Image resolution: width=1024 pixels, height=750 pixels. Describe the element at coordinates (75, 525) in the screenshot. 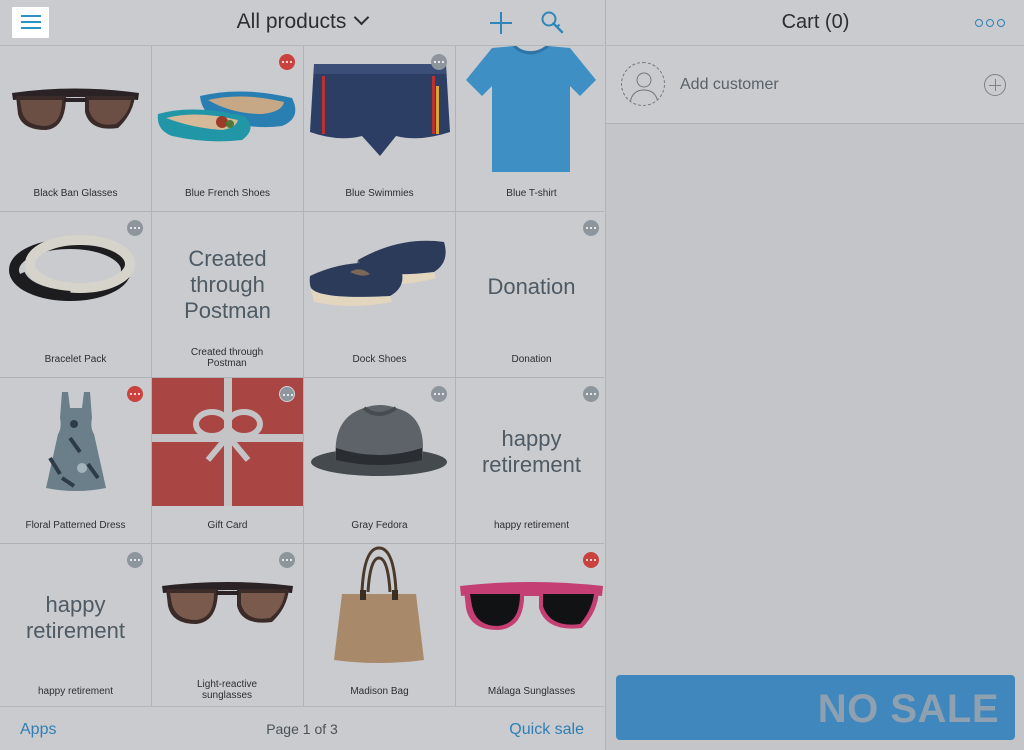

I see `product-name: Floral Patterned Dress` at that location.